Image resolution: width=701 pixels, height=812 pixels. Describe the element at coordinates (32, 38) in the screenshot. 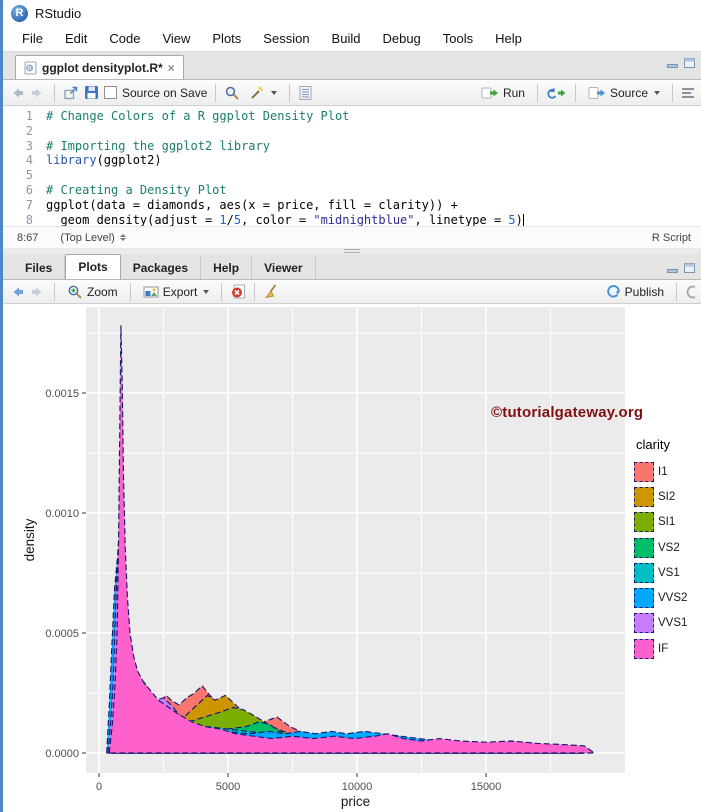

I see `menu-item-file: File` at that location.